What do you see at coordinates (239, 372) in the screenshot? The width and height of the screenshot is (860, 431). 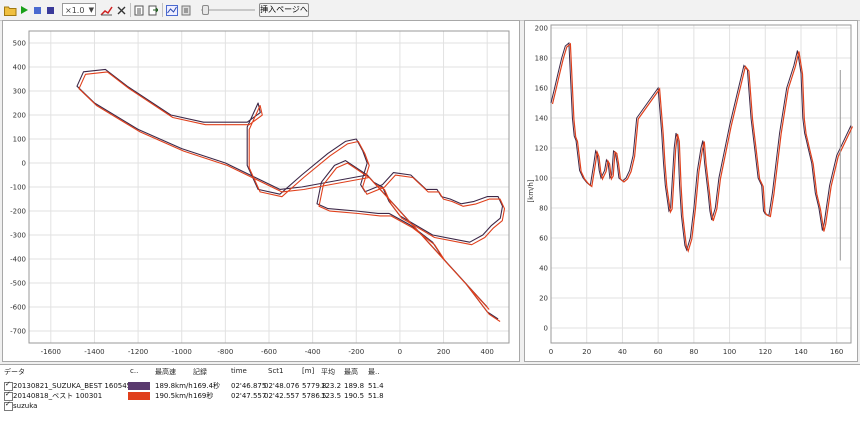 I see `col-header-time: time` at bounding box center [239, 372].